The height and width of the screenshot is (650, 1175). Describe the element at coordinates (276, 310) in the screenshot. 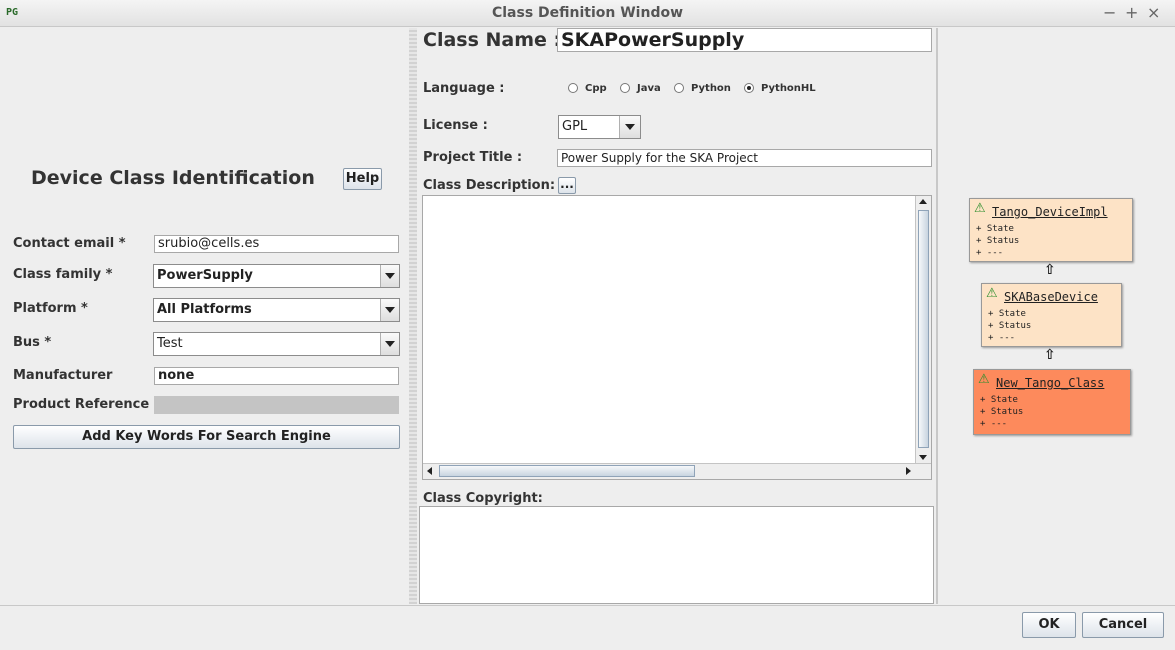

I see `platform-combo: All Platforms` at that location.